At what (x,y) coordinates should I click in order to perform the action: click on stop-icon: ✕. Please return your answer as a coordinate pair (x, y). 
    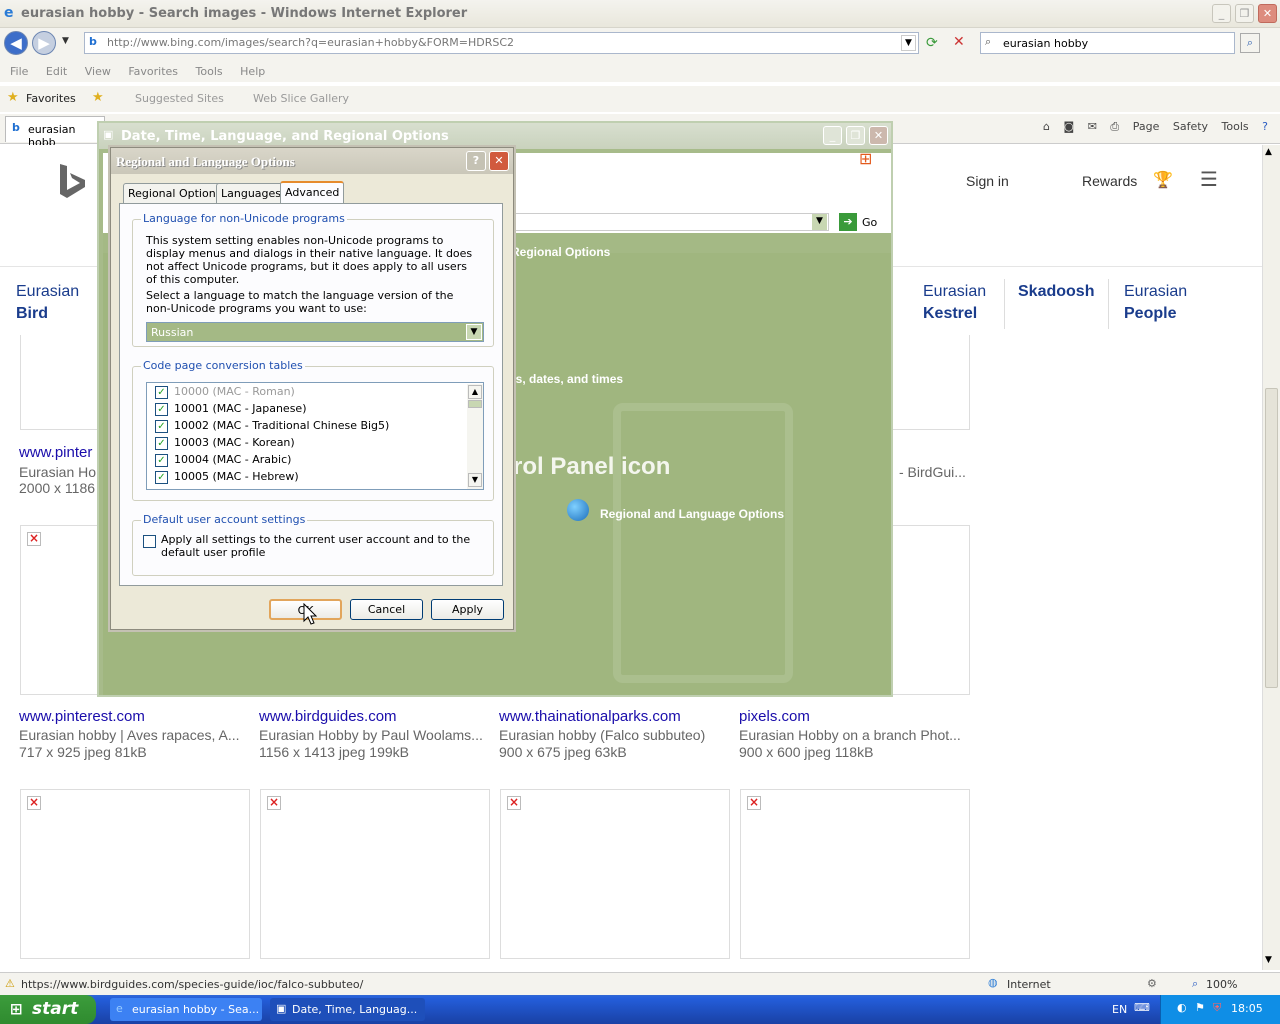
    Looking at the image, I should click on (959, 42).